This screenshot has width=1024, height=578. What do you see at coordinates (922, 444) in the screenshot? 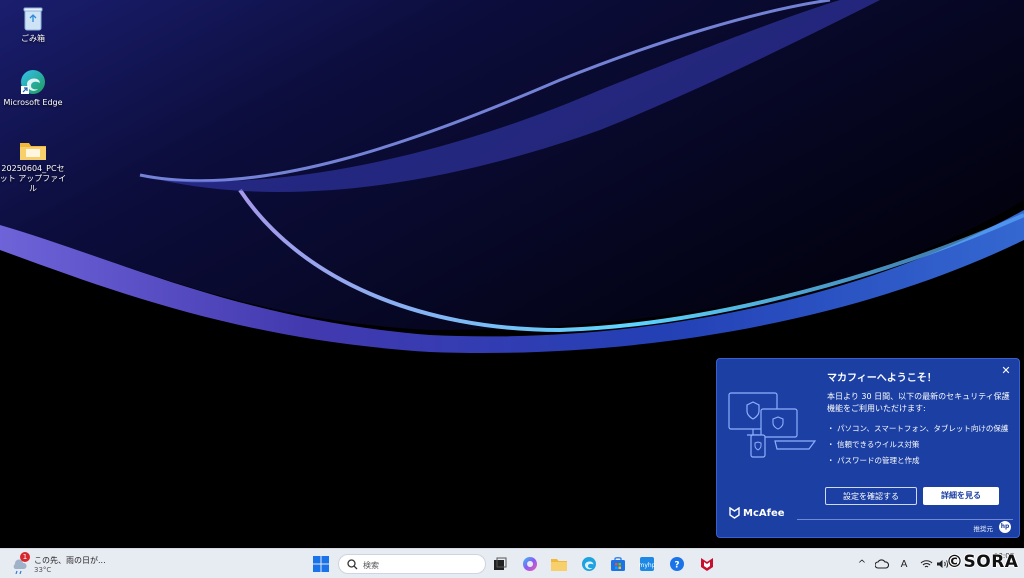
I see `list-item: 信頼できるウイルス対策` at bounding box center [922, 444].